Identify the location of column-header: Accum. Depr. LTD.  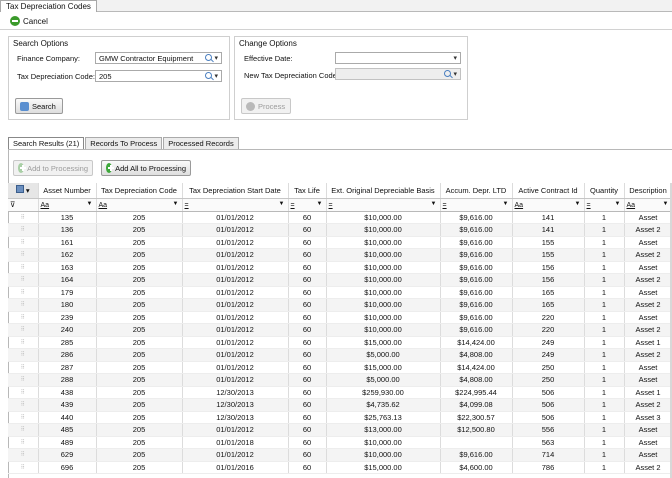
(476, 191).